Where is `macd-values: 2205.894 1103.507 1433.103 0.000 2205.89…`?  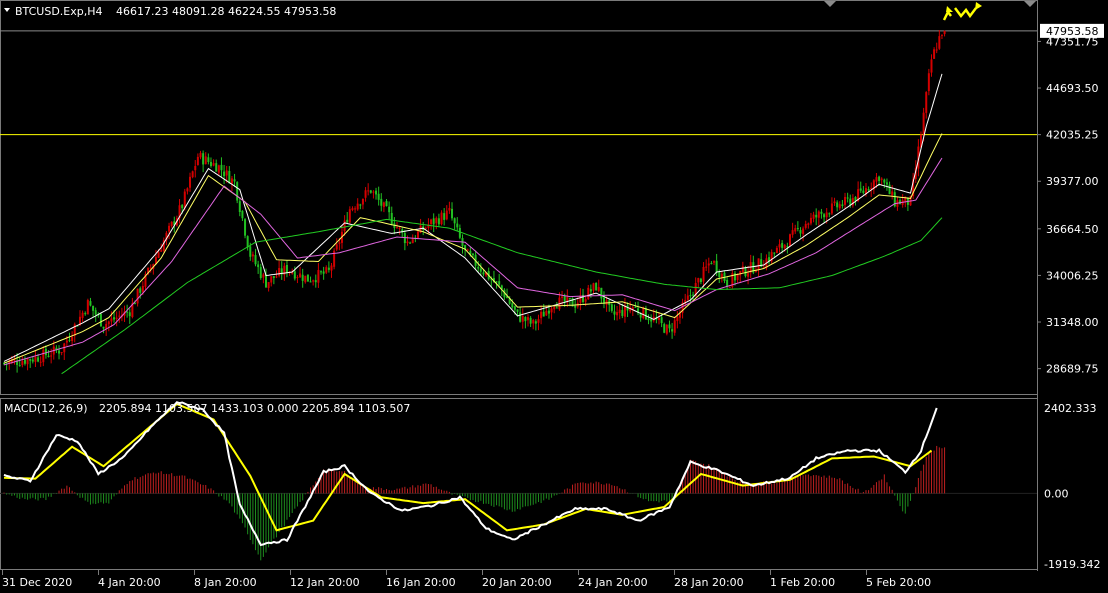 macd-values: 2205.894 1103.507 1433.103 0.000 2205.89… is located at coordinates (254, 408).